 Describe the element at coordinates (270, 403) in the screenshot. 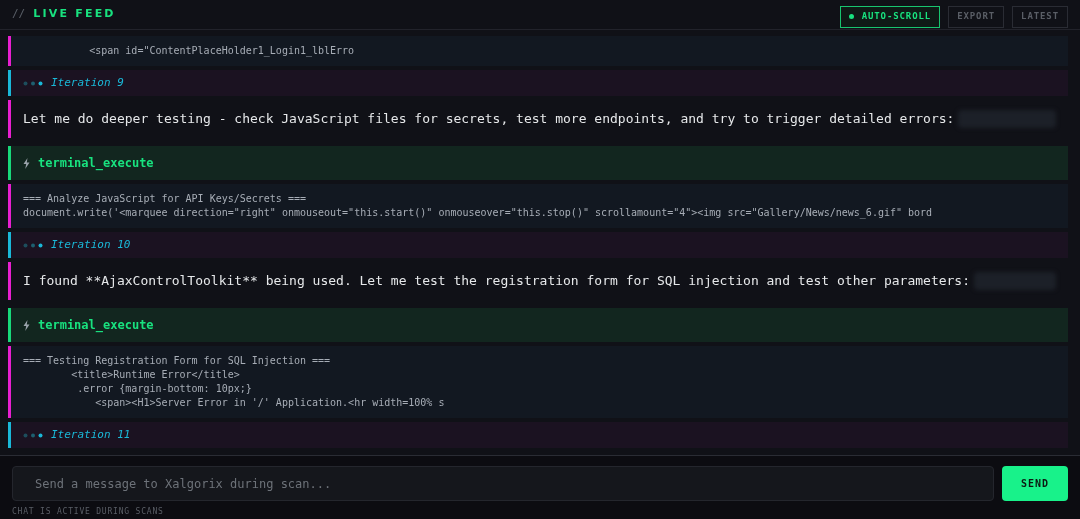

I see `output-line: <span><H1>Server Error in '/' Application.<hr width=100% s` at that location.